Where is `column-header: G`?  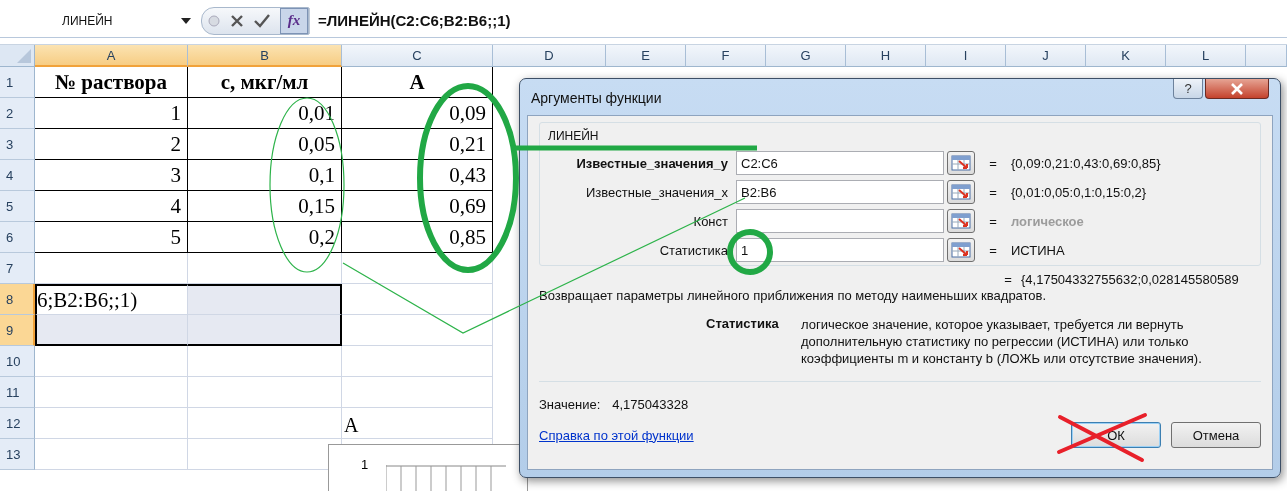 column-header: G is located at coordinates (806, 56).